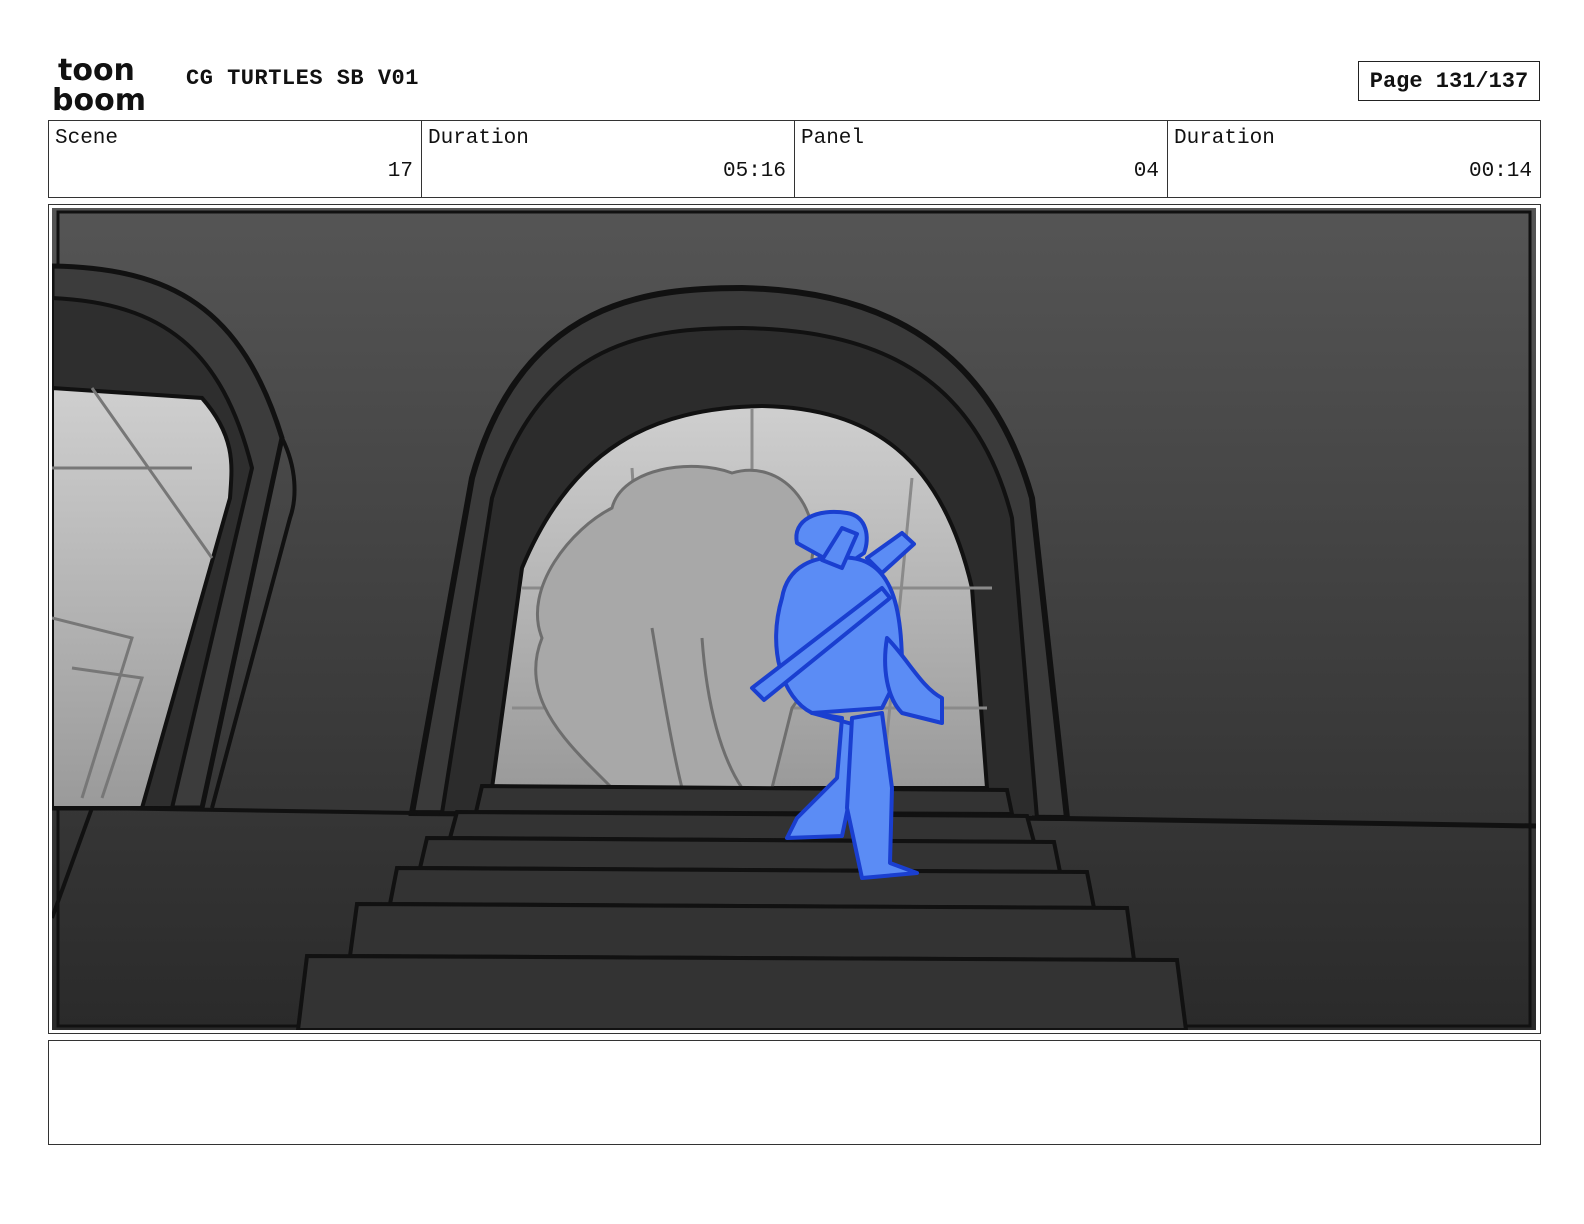 The image size is (1584, 1224). I want to click on scene-cell: Scene 17, so click(235, 159).